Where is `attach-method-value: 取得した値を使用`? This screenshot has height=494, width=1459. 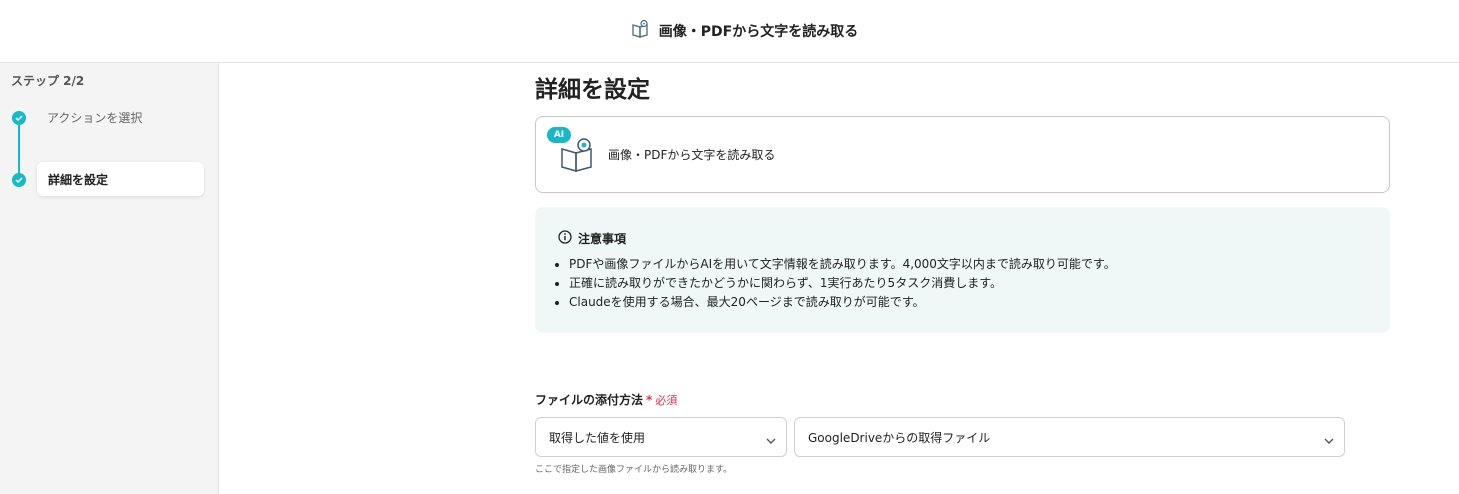 attach-method-value: 取得した値を使用 is located at coordinates (597, 437).